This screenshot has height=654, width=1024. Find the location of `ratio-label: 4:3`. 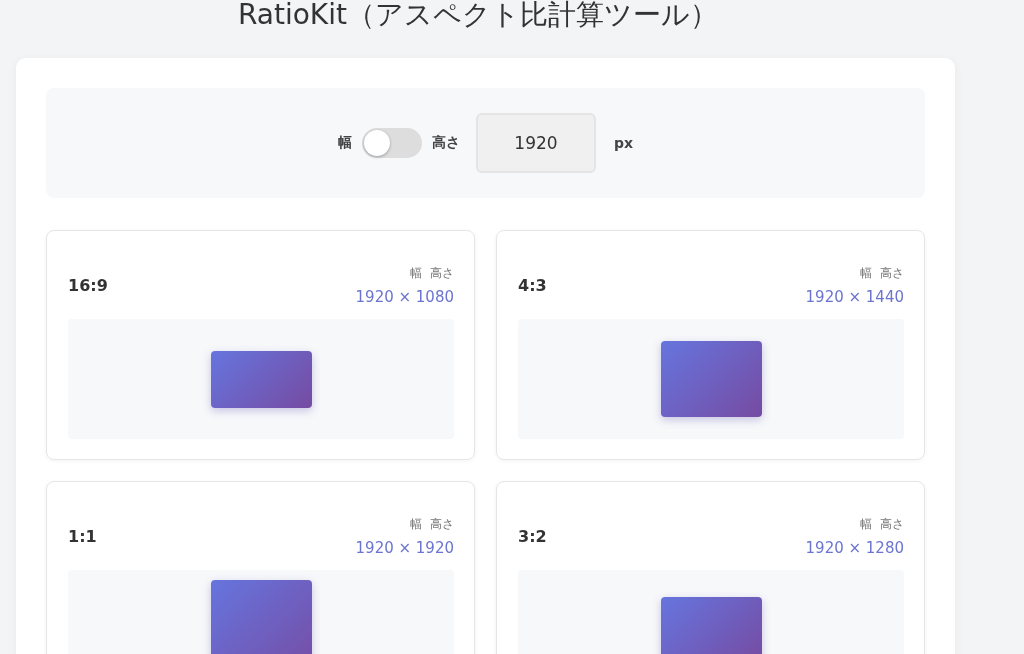

ratio-label: 4:3 is located at coordinates (532, 285).